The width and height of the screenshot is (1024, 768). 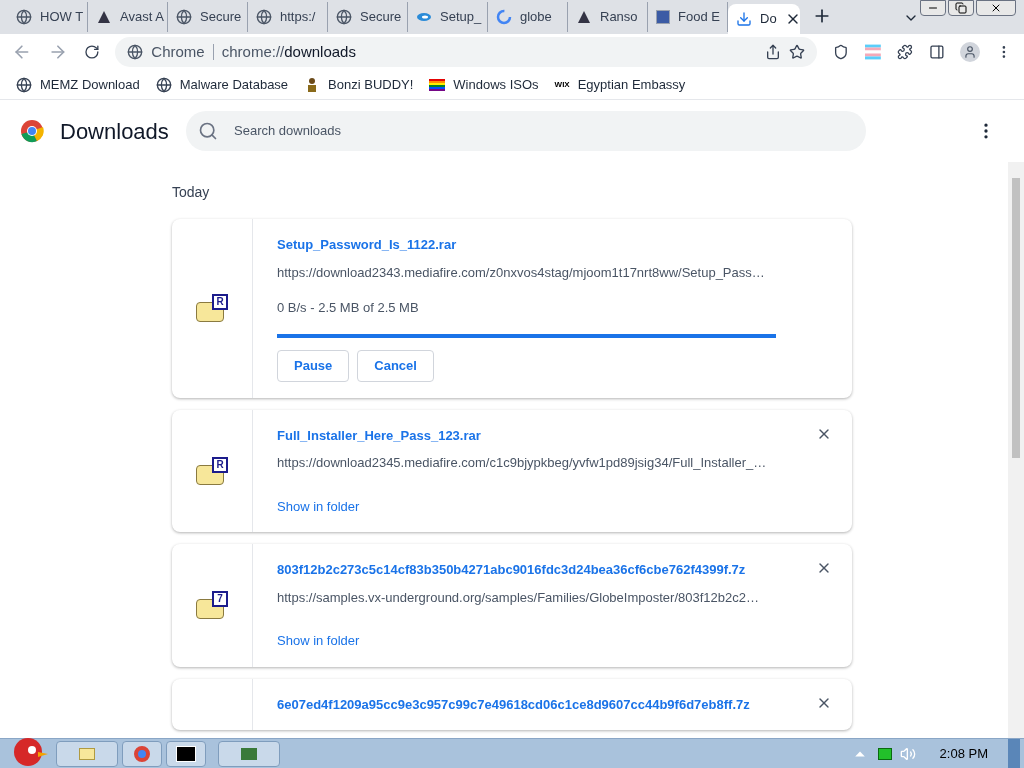 I want to click on profile-avatar, so click(x=970, y=52).